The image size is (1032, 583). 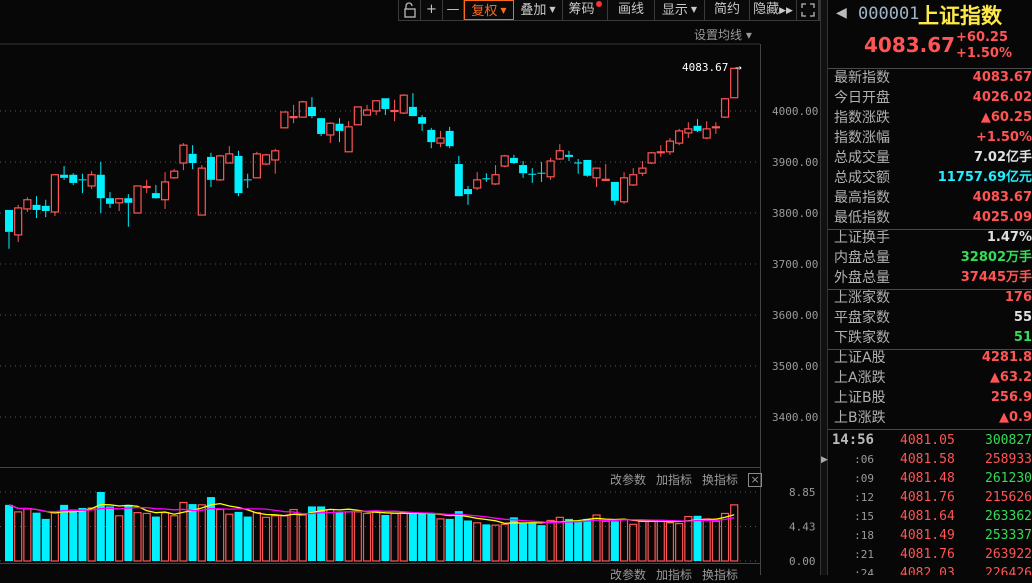 I want to click on quote-value: 51, so click(x=1022, y=337).